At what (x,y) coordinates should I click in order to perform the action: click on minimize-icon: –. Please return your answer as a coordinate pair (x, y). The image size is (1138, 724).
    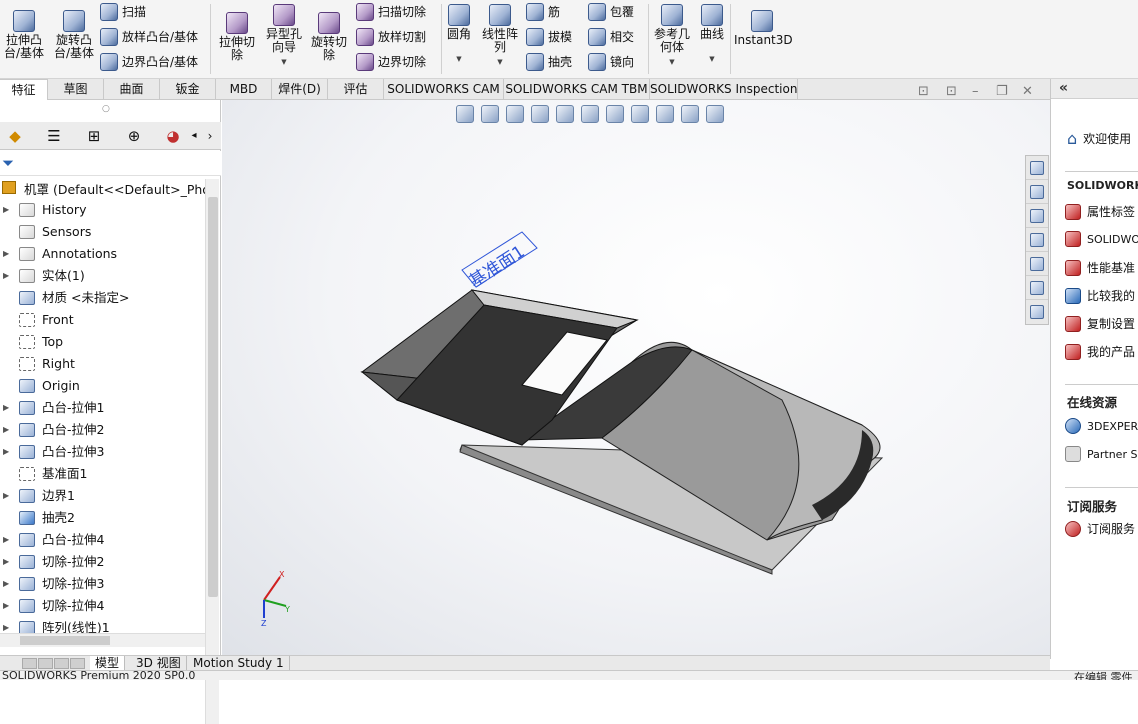
    Looking at the image, I should click on (975, 91).